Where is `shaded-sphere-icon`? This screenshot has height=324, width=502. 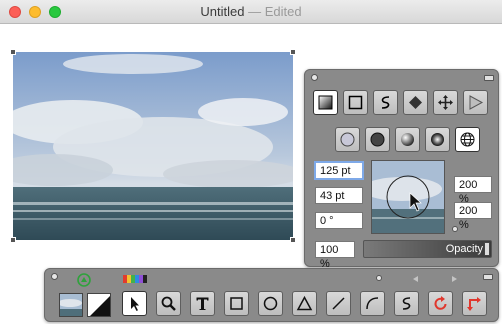
shaded-sphere-icon is located at coordinates (407, 139).